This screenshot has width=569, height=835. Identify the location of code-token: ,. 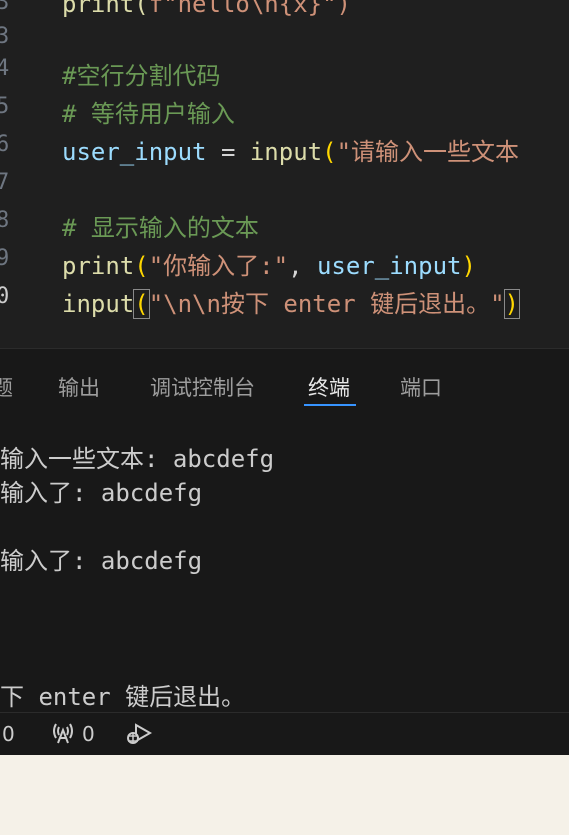
(302, 266).